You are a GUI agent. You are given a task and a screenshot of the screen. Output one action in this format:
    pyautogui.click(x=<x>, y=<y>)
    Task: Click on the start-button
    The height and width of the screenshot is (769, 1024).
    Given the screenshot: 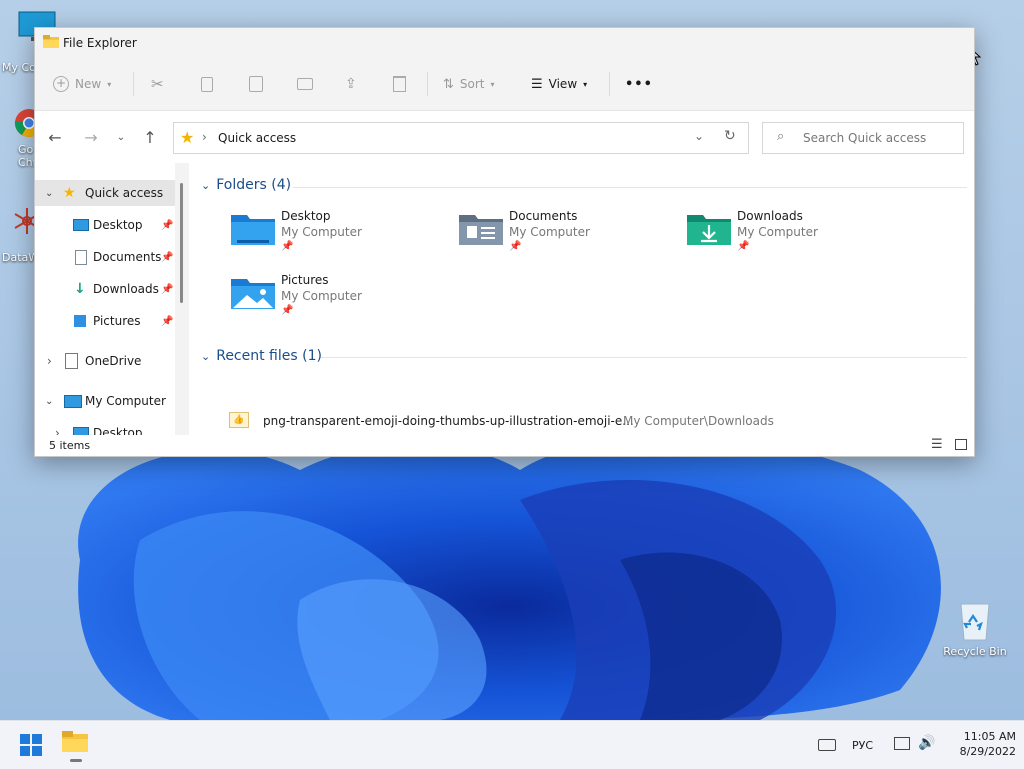 What is the action you would take?
    pyautogui.click(x=31, y=745)
    